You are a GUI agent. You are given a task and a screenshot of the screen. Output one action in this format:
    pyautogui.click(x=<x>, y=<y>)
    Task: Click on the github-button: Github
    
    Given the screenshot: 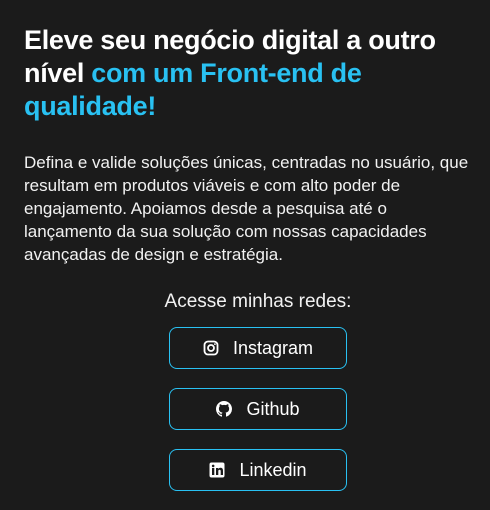 What is the action you would take?
    pyautogui.click(x=258, y=409)
    